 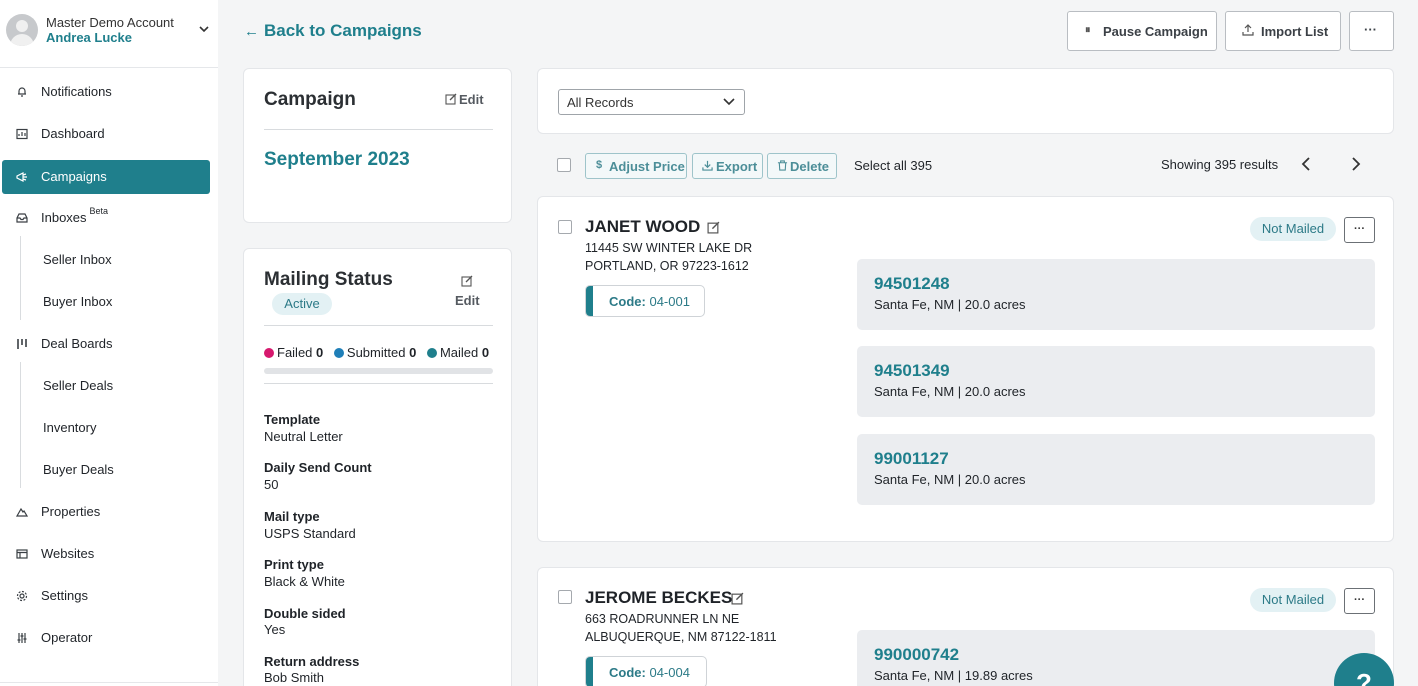 What do you see at coordinates (636, 166) in the screenshot?
I see `adjust-price-button: $ Adjust Price` at bounding box center [636, 166].